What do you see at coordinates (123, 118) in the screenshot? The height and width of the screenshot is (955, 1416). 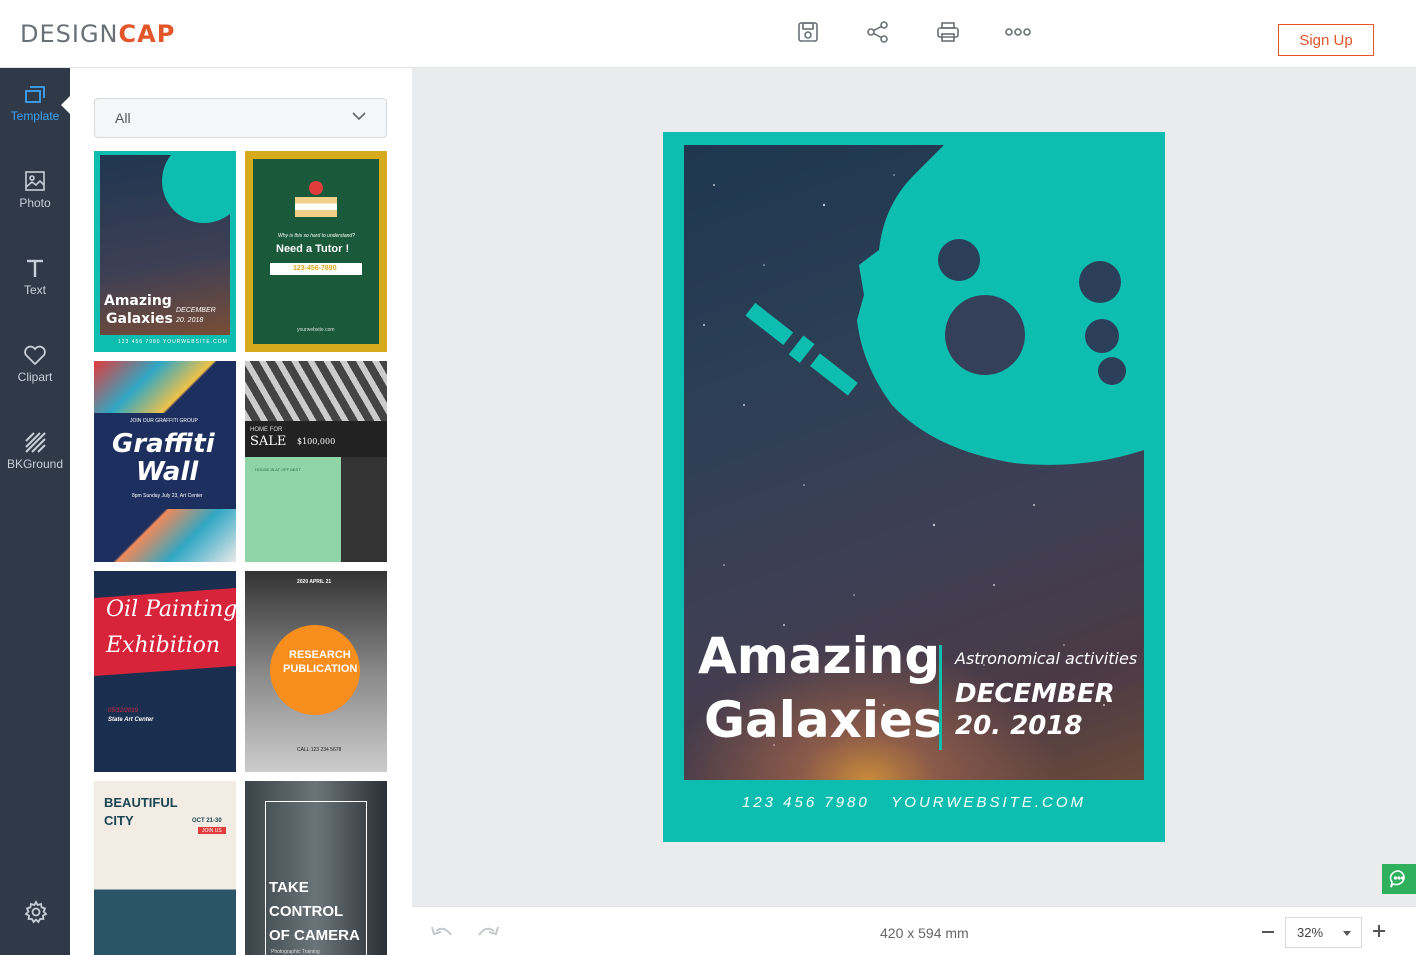 I see `filter-value: All` at bounding box center [123, 118].